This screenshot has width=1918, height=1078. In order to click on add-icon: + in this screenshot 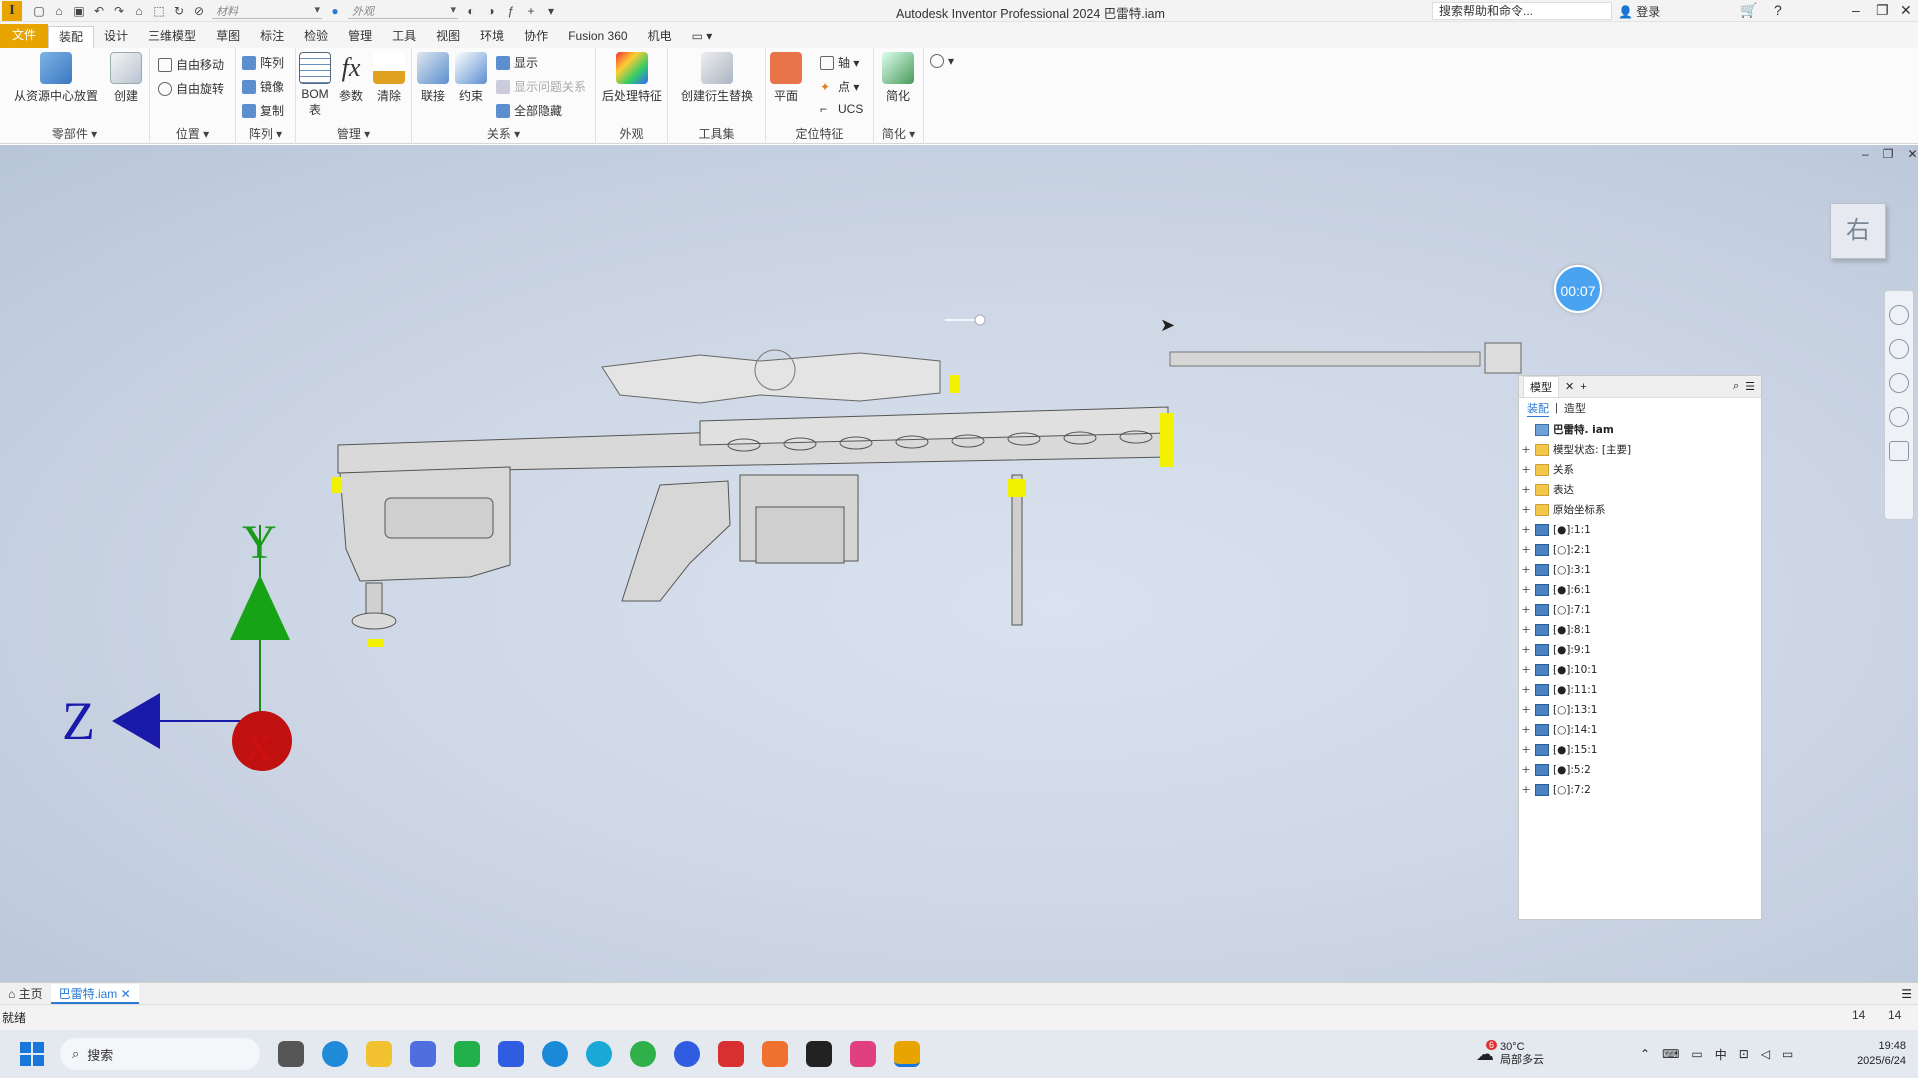, I will do `click(531, 11)`.